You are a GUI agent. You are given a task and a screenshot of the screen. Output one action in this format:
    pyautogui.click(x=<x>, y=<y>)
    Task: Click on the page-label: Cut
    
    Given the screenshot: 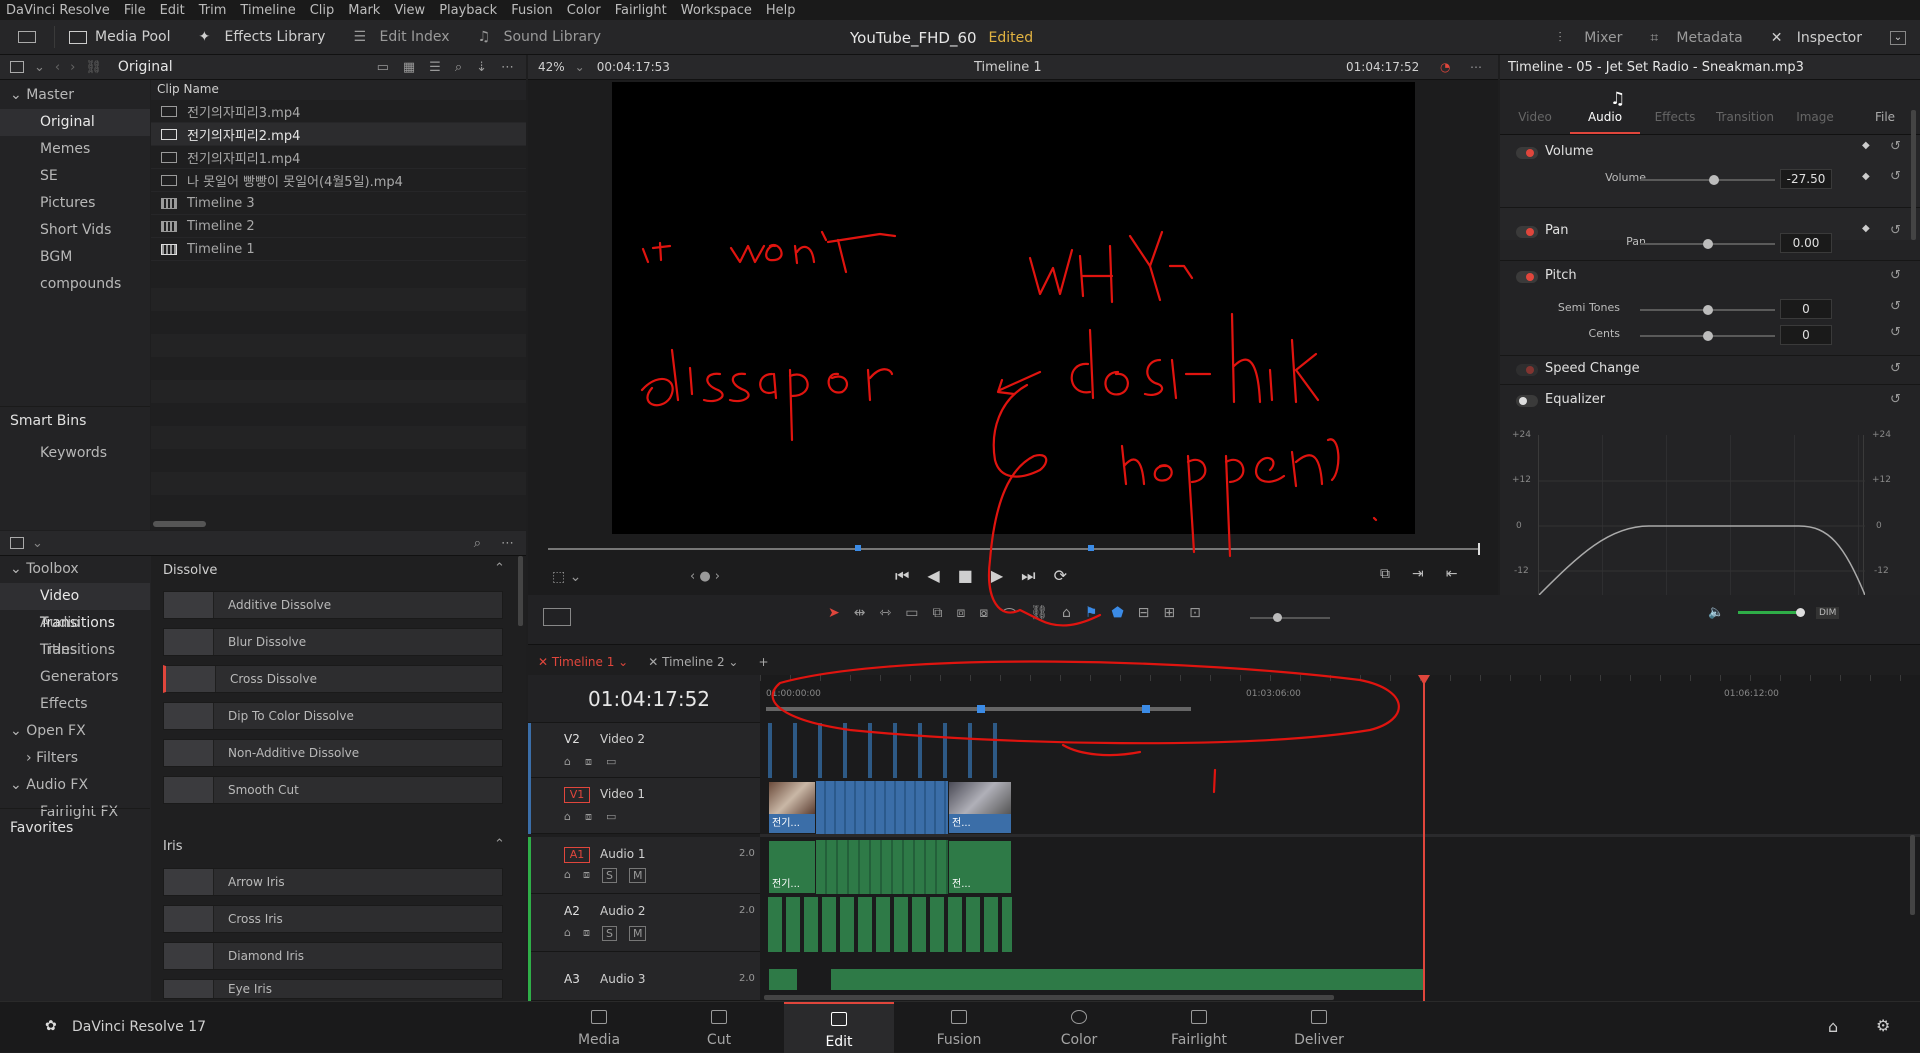 What is the action you would take?
    pyautogui.click(x=719, y=1040)
    